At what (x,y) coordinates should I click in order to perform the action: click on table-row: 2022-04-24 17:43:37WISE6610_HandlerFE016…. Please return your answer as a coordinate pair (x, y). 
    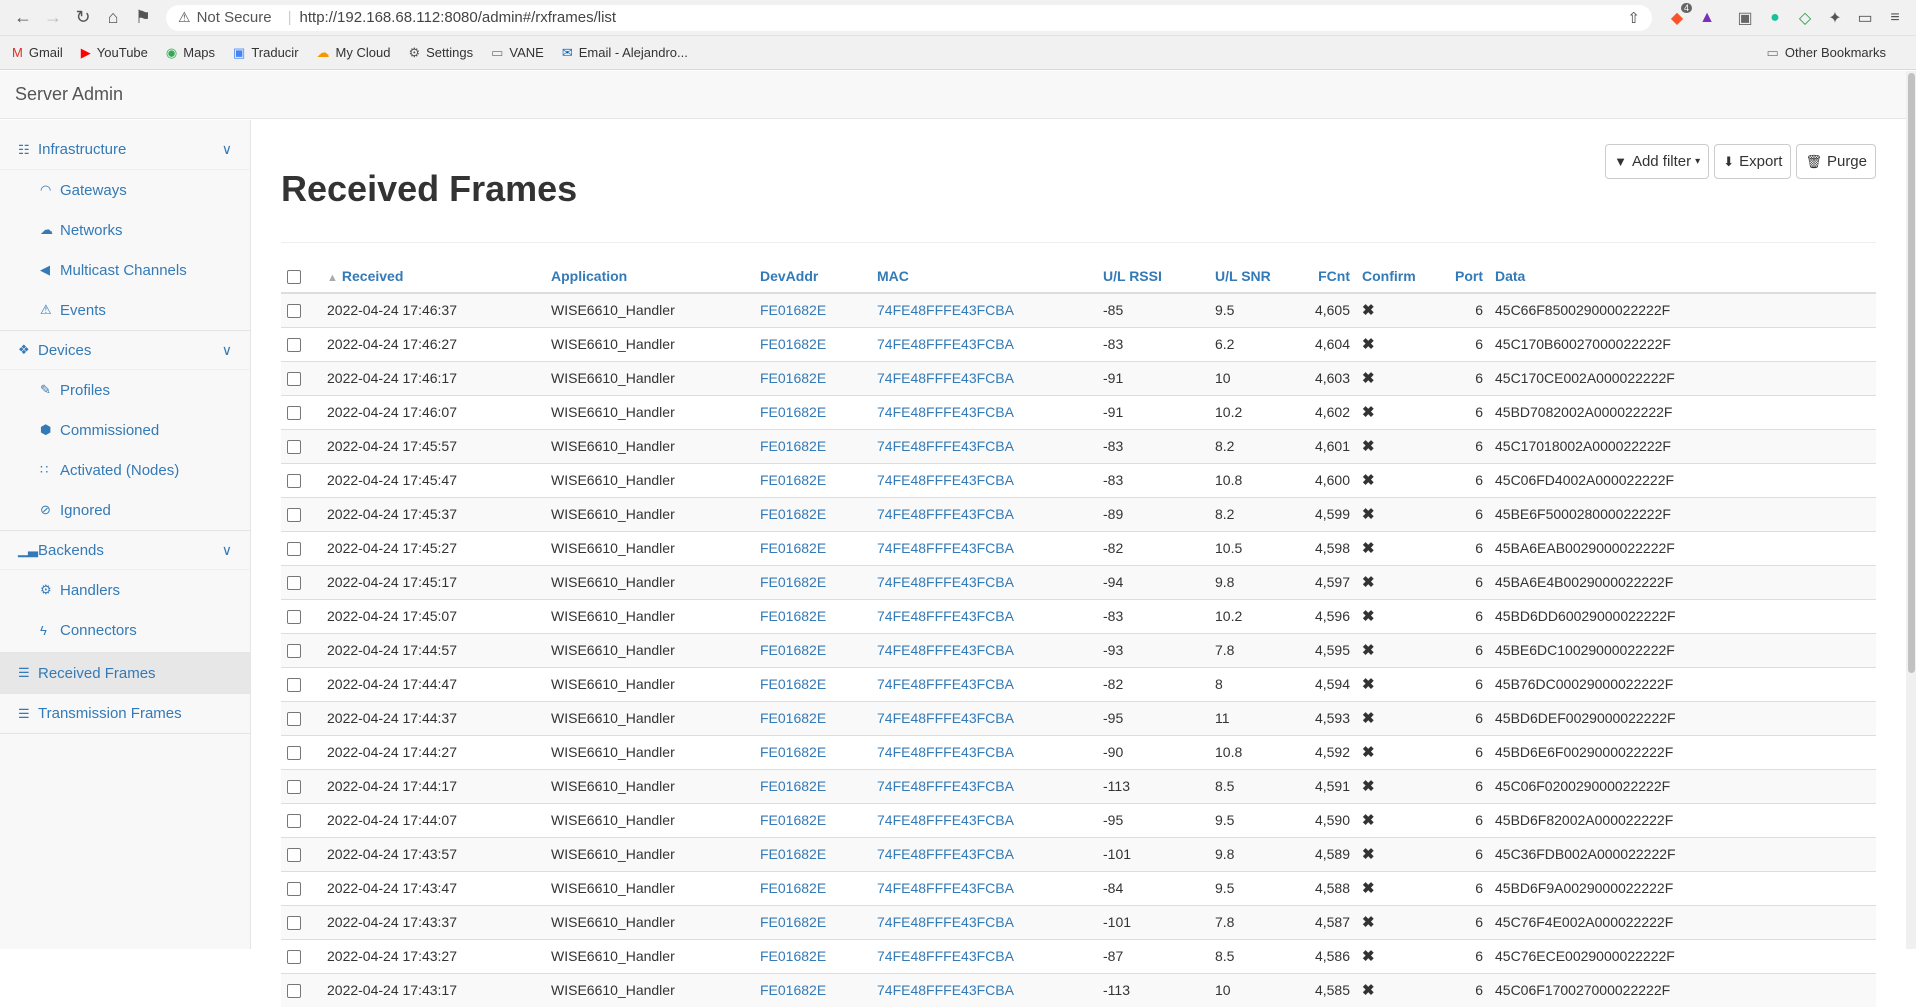
    Looking at the image, I should click on (1078, 922).